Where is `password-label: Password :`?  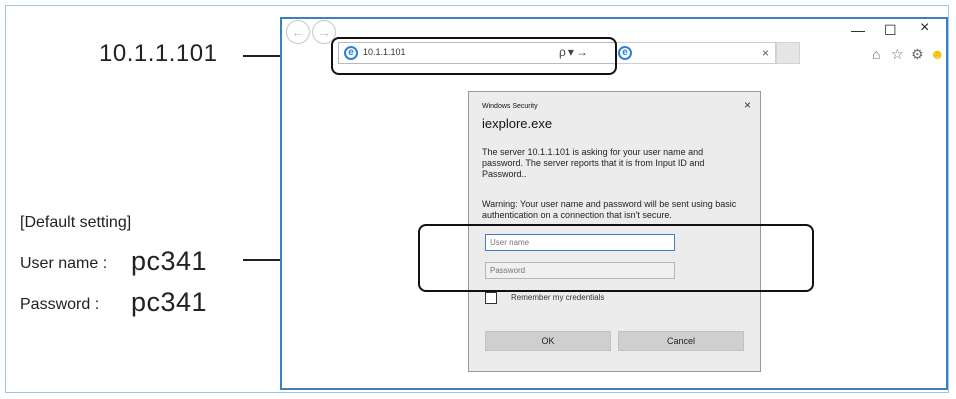 password-label: Password : is located at coordinates (60, 304).